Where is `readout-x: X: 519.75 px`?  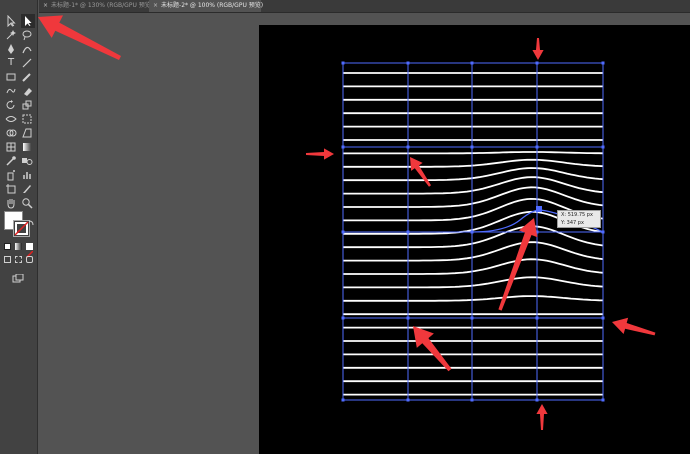 readout-x: X: 519.75 px is located at coordinates (577, 215).